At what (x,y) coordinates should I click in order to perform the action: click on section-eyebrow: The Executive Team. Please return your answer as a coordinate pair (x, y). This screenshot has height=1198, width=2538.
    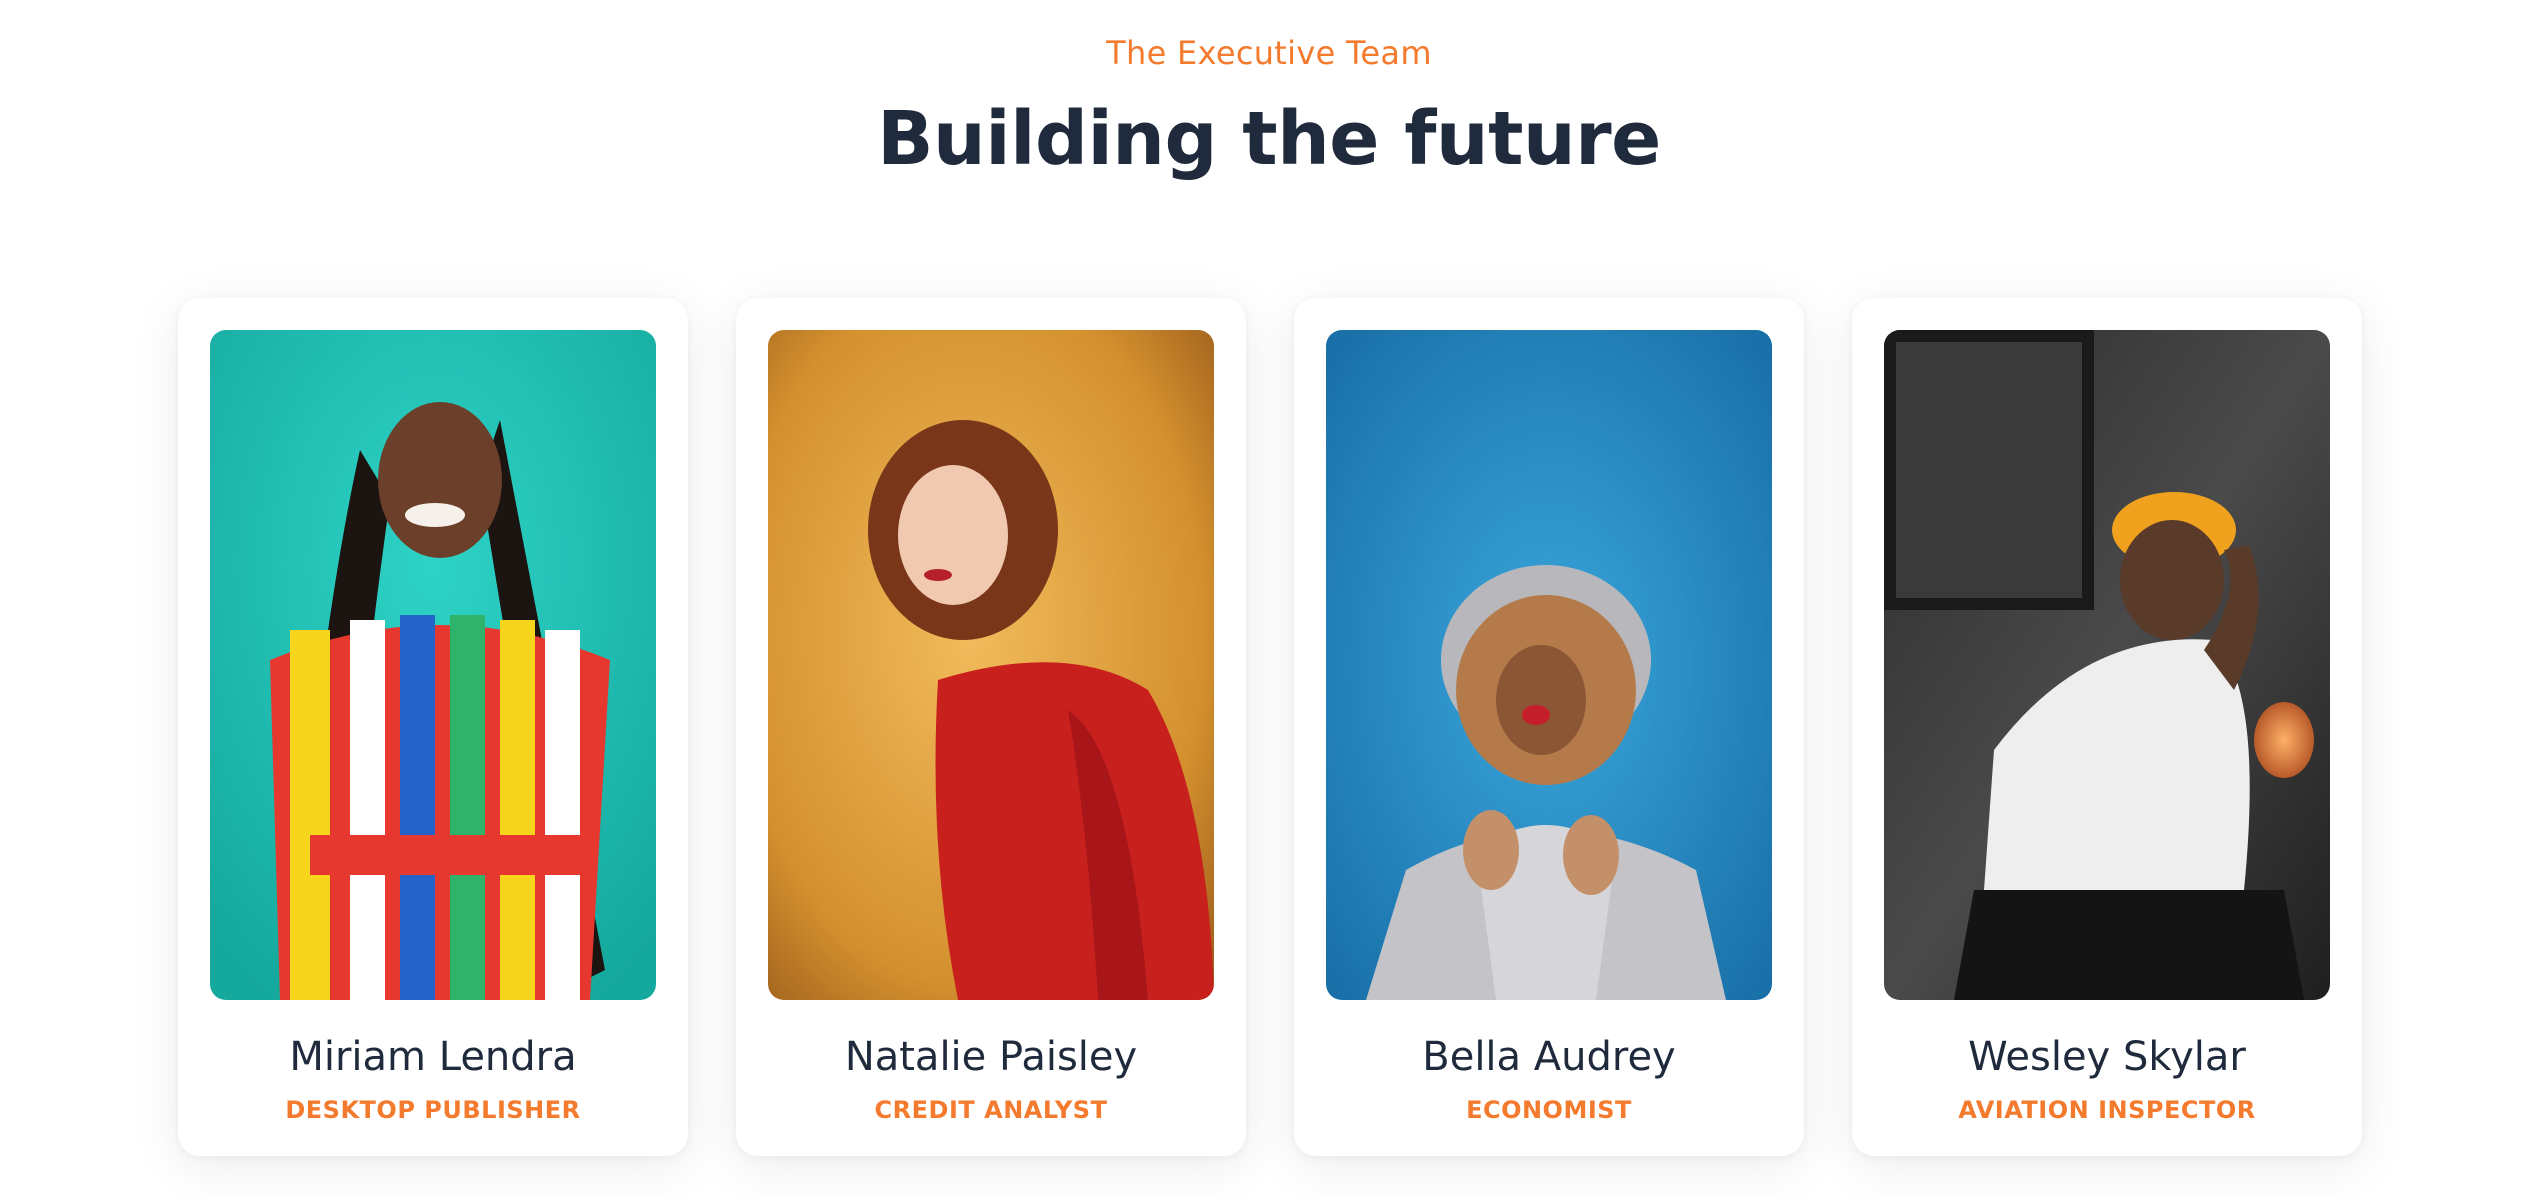
    Looking at the image, I should click on (1269, 53).